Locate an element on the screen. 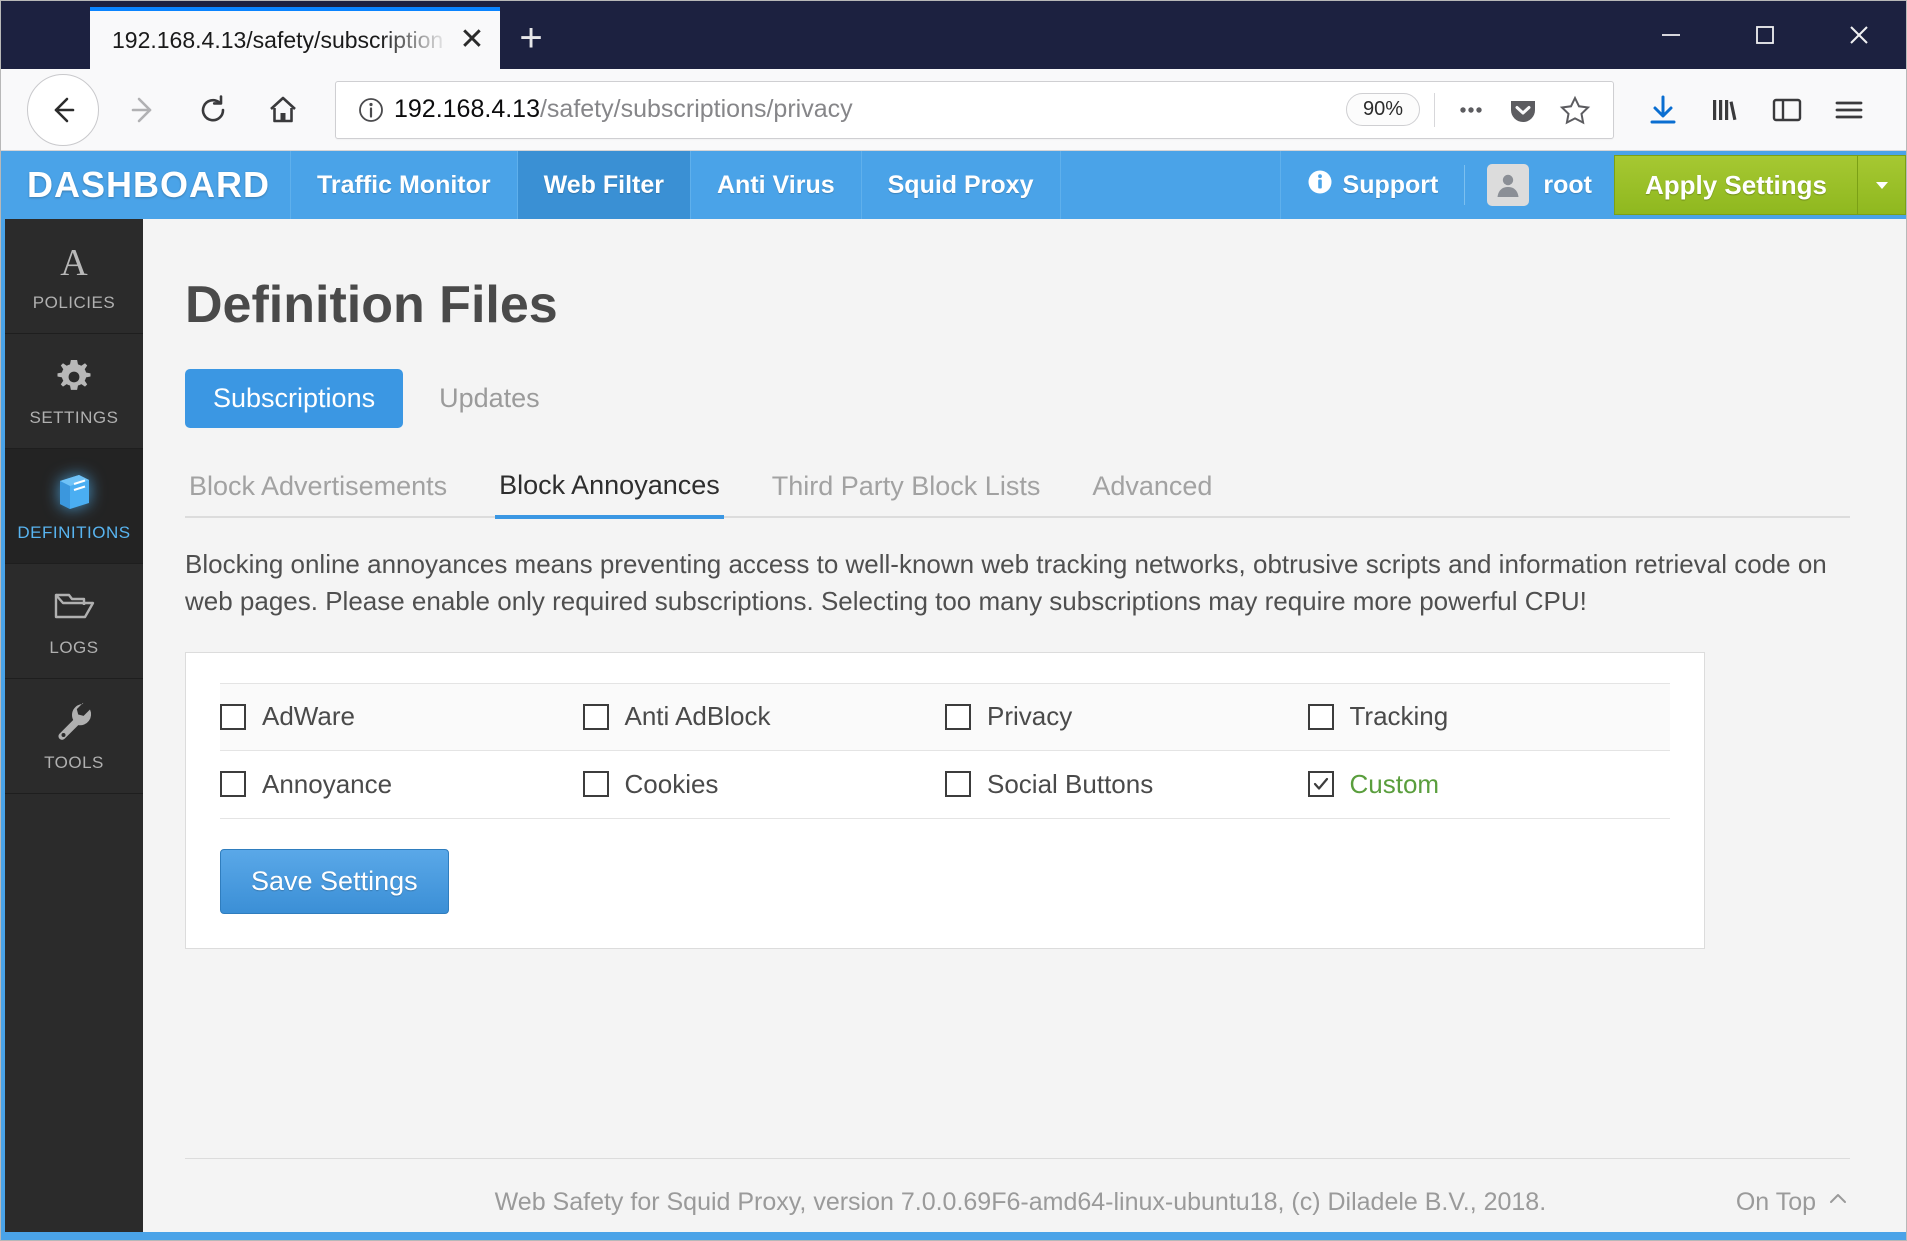 Image resolution: width=1907 pixels, height=1241 pixels. site-info-icon is located at coordinates (371, 110).